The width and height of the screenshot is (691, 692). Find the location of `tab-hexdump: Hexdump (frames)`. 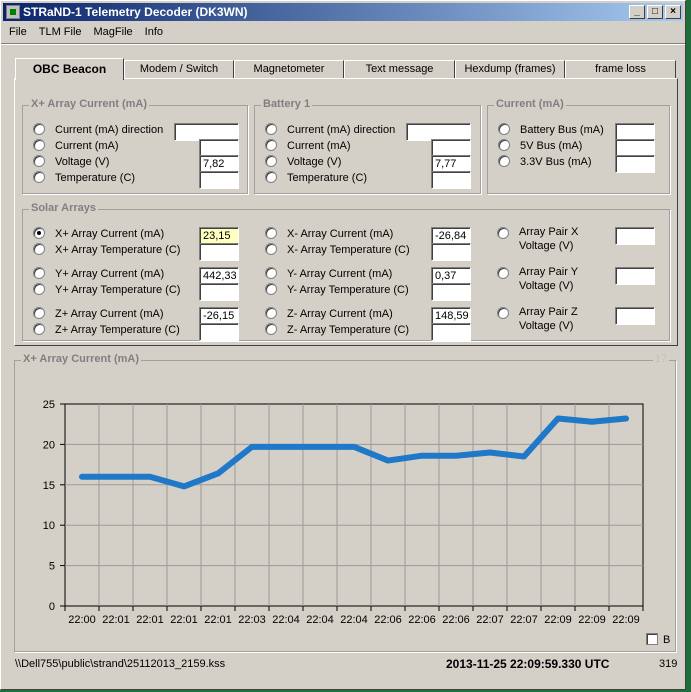

tab-hexdump: Hexdump (frames) is located at coordinates (510, 69).